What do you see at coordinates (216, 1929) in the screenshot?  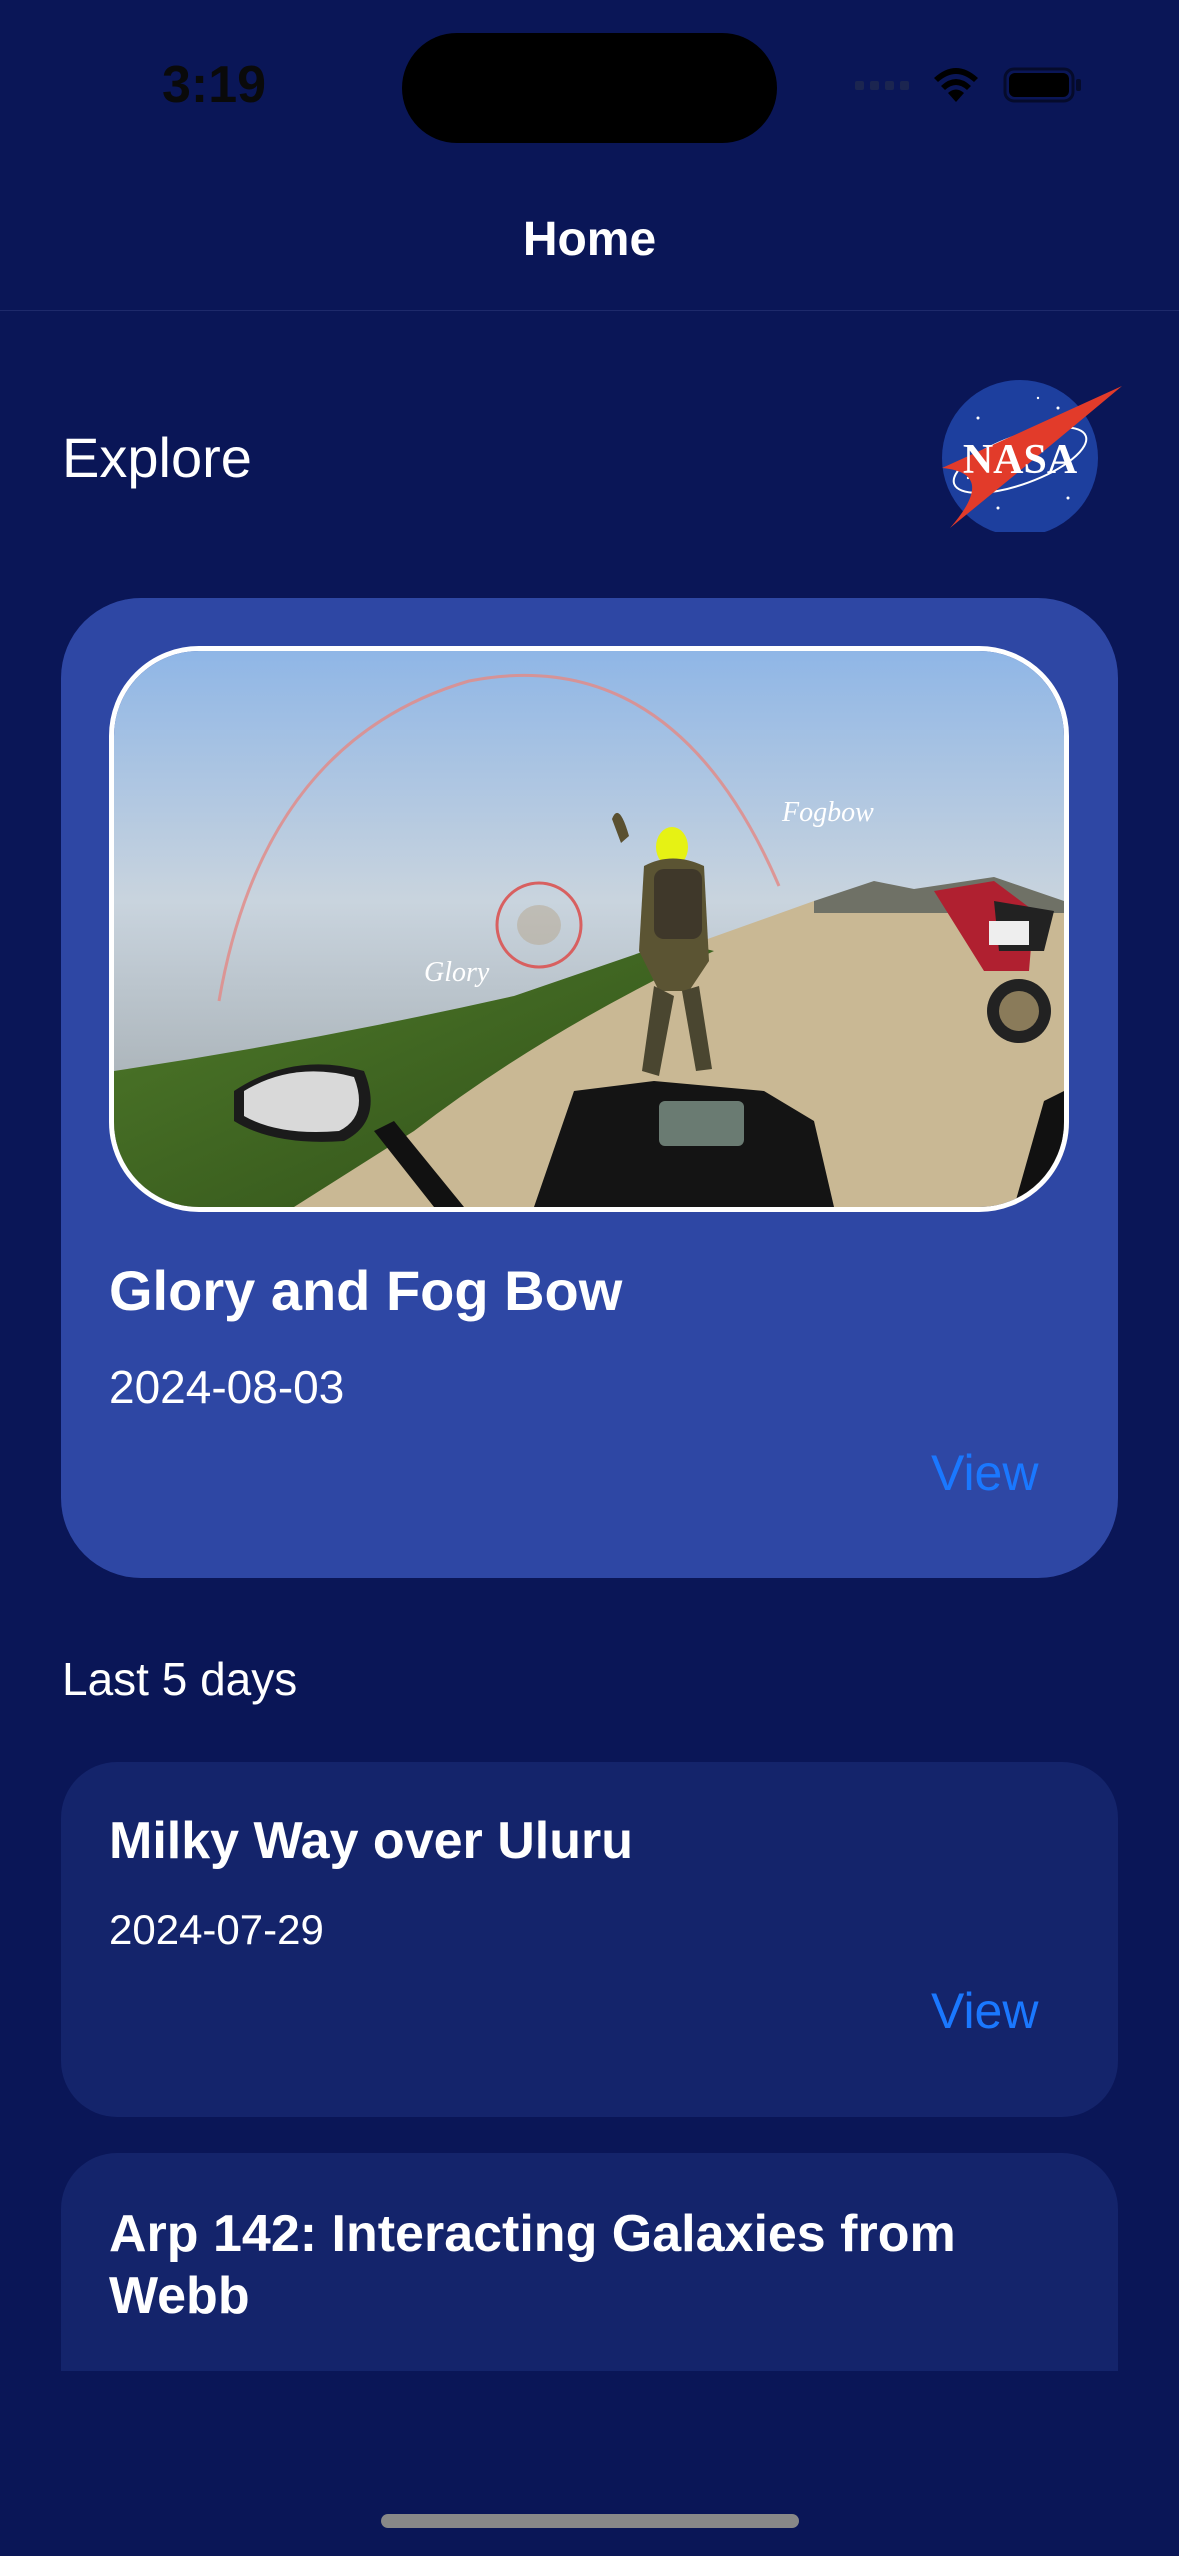 I see `list-item-date: 2024-07-29` at bounding box center [216, 1929].